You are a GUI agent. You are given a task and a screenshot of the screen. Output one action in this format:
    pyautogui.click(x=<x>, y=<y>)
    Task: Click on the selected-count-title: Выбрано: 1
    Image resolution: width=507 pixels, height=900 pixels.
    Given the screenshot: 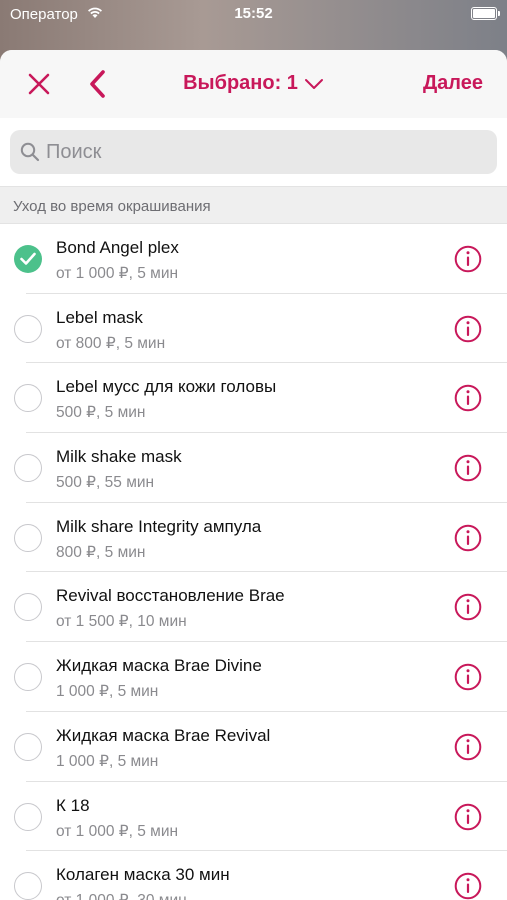 What is the action you would take?
    pyautogui.click(x=240, y=83)
    